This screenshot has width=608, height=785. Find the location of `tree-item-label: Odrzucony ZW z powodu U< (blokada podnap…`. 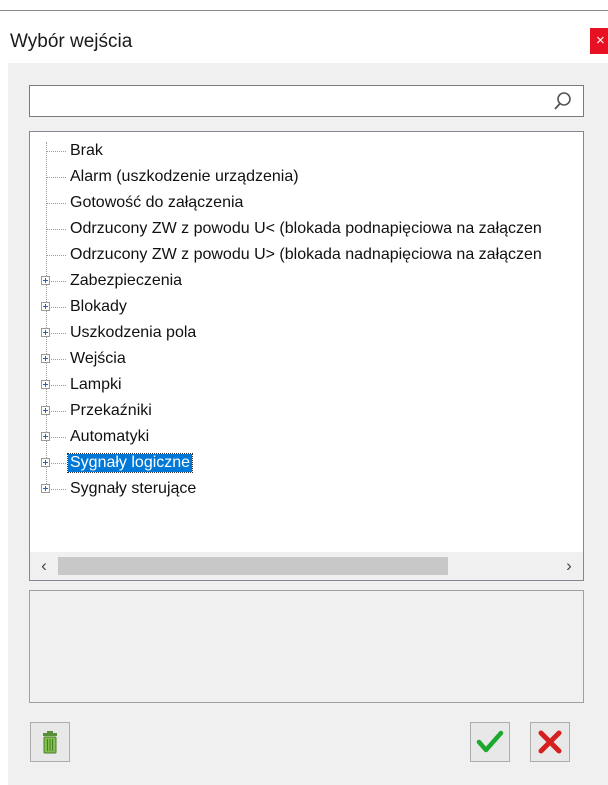

tree-item-label: Odrzucony ZW z powodu U< (blokada podnap… is located at coordinates (306, 228).